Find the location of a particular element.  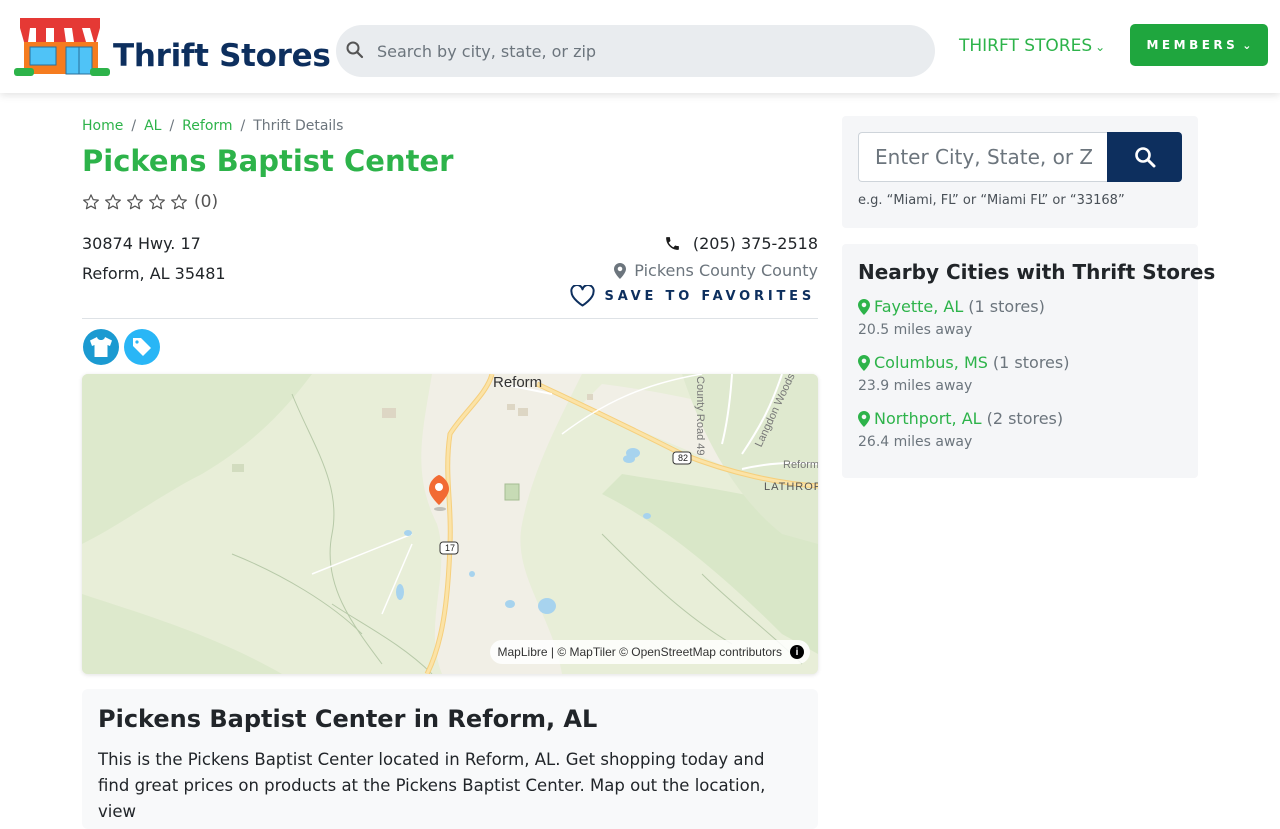

county: Pickens County County is located at coordinates (716, 270).